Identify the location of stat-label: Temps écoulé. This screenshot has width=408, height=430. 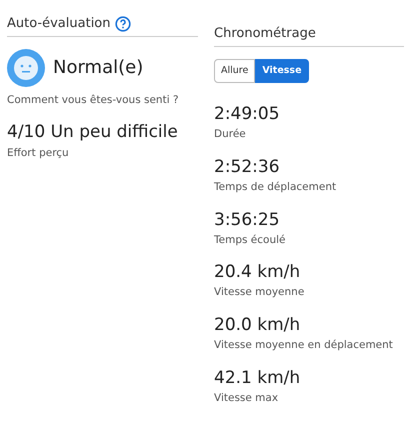
(250, 240).